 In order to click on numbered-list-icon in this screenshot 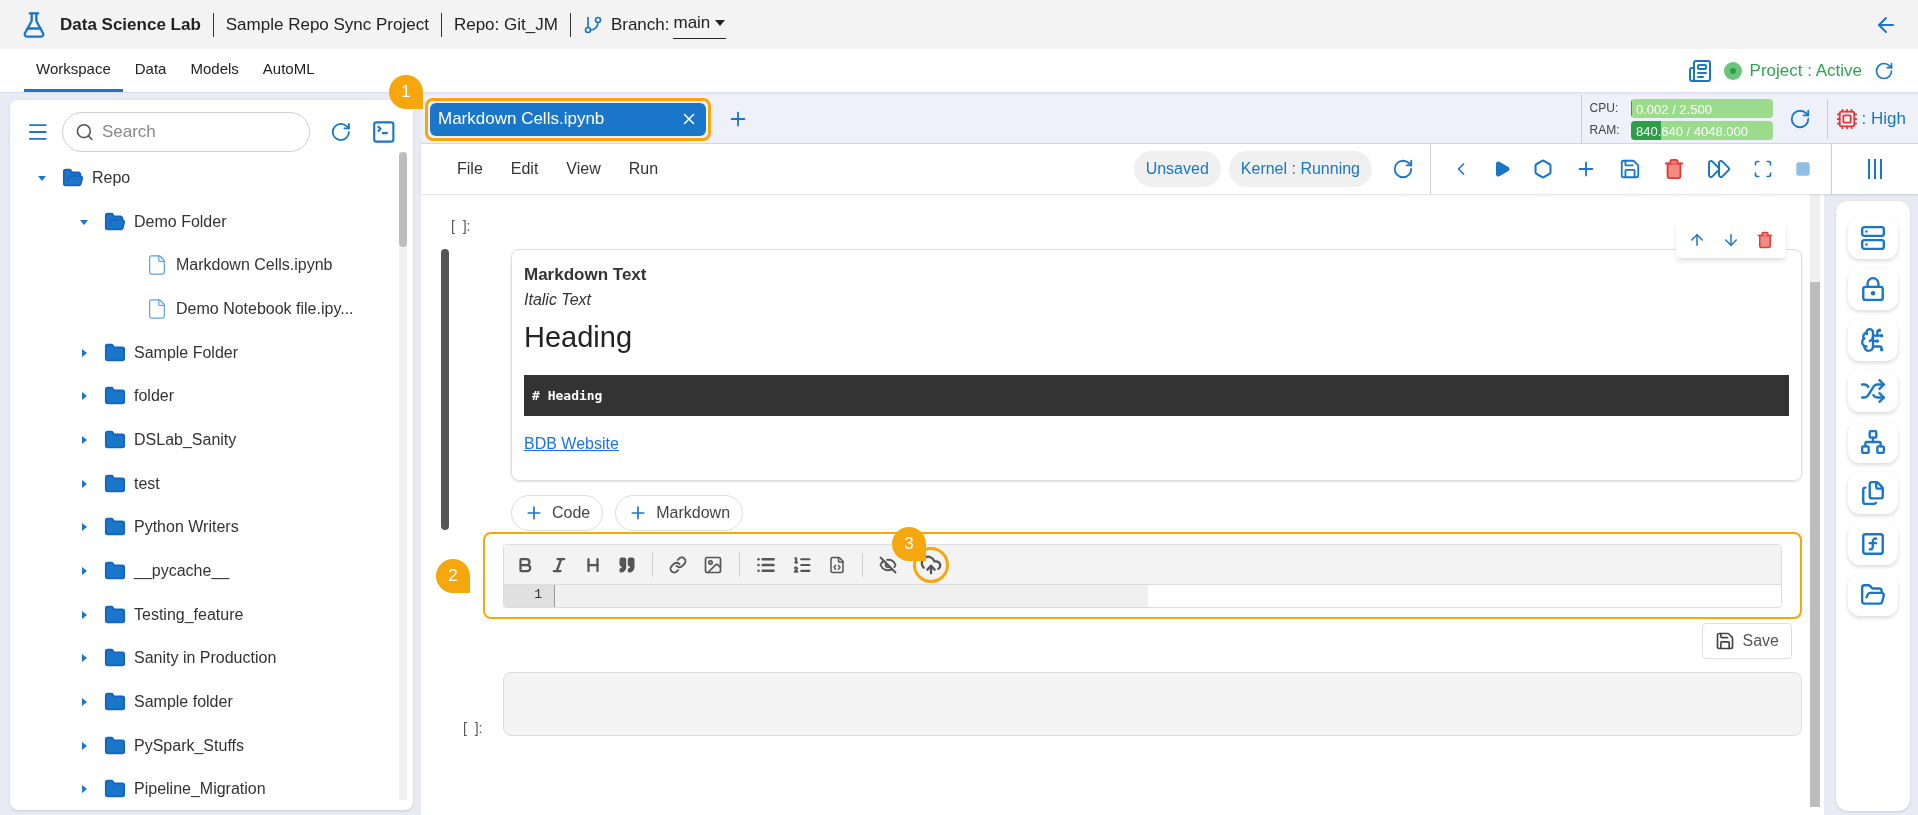, I will do `click(802, 564)`.